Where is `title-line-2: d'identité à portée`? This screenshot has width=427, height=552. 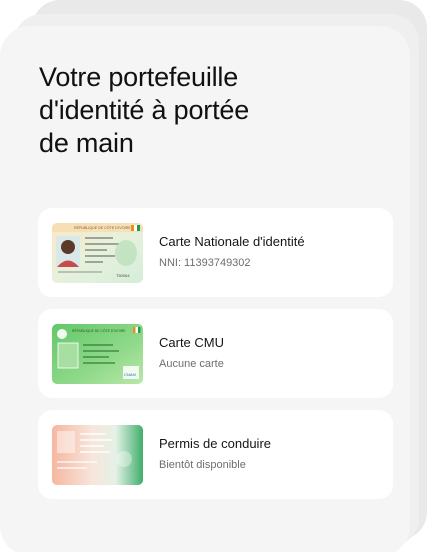
title-line-2: d'identité à portée is located at coordinates (144, 110).